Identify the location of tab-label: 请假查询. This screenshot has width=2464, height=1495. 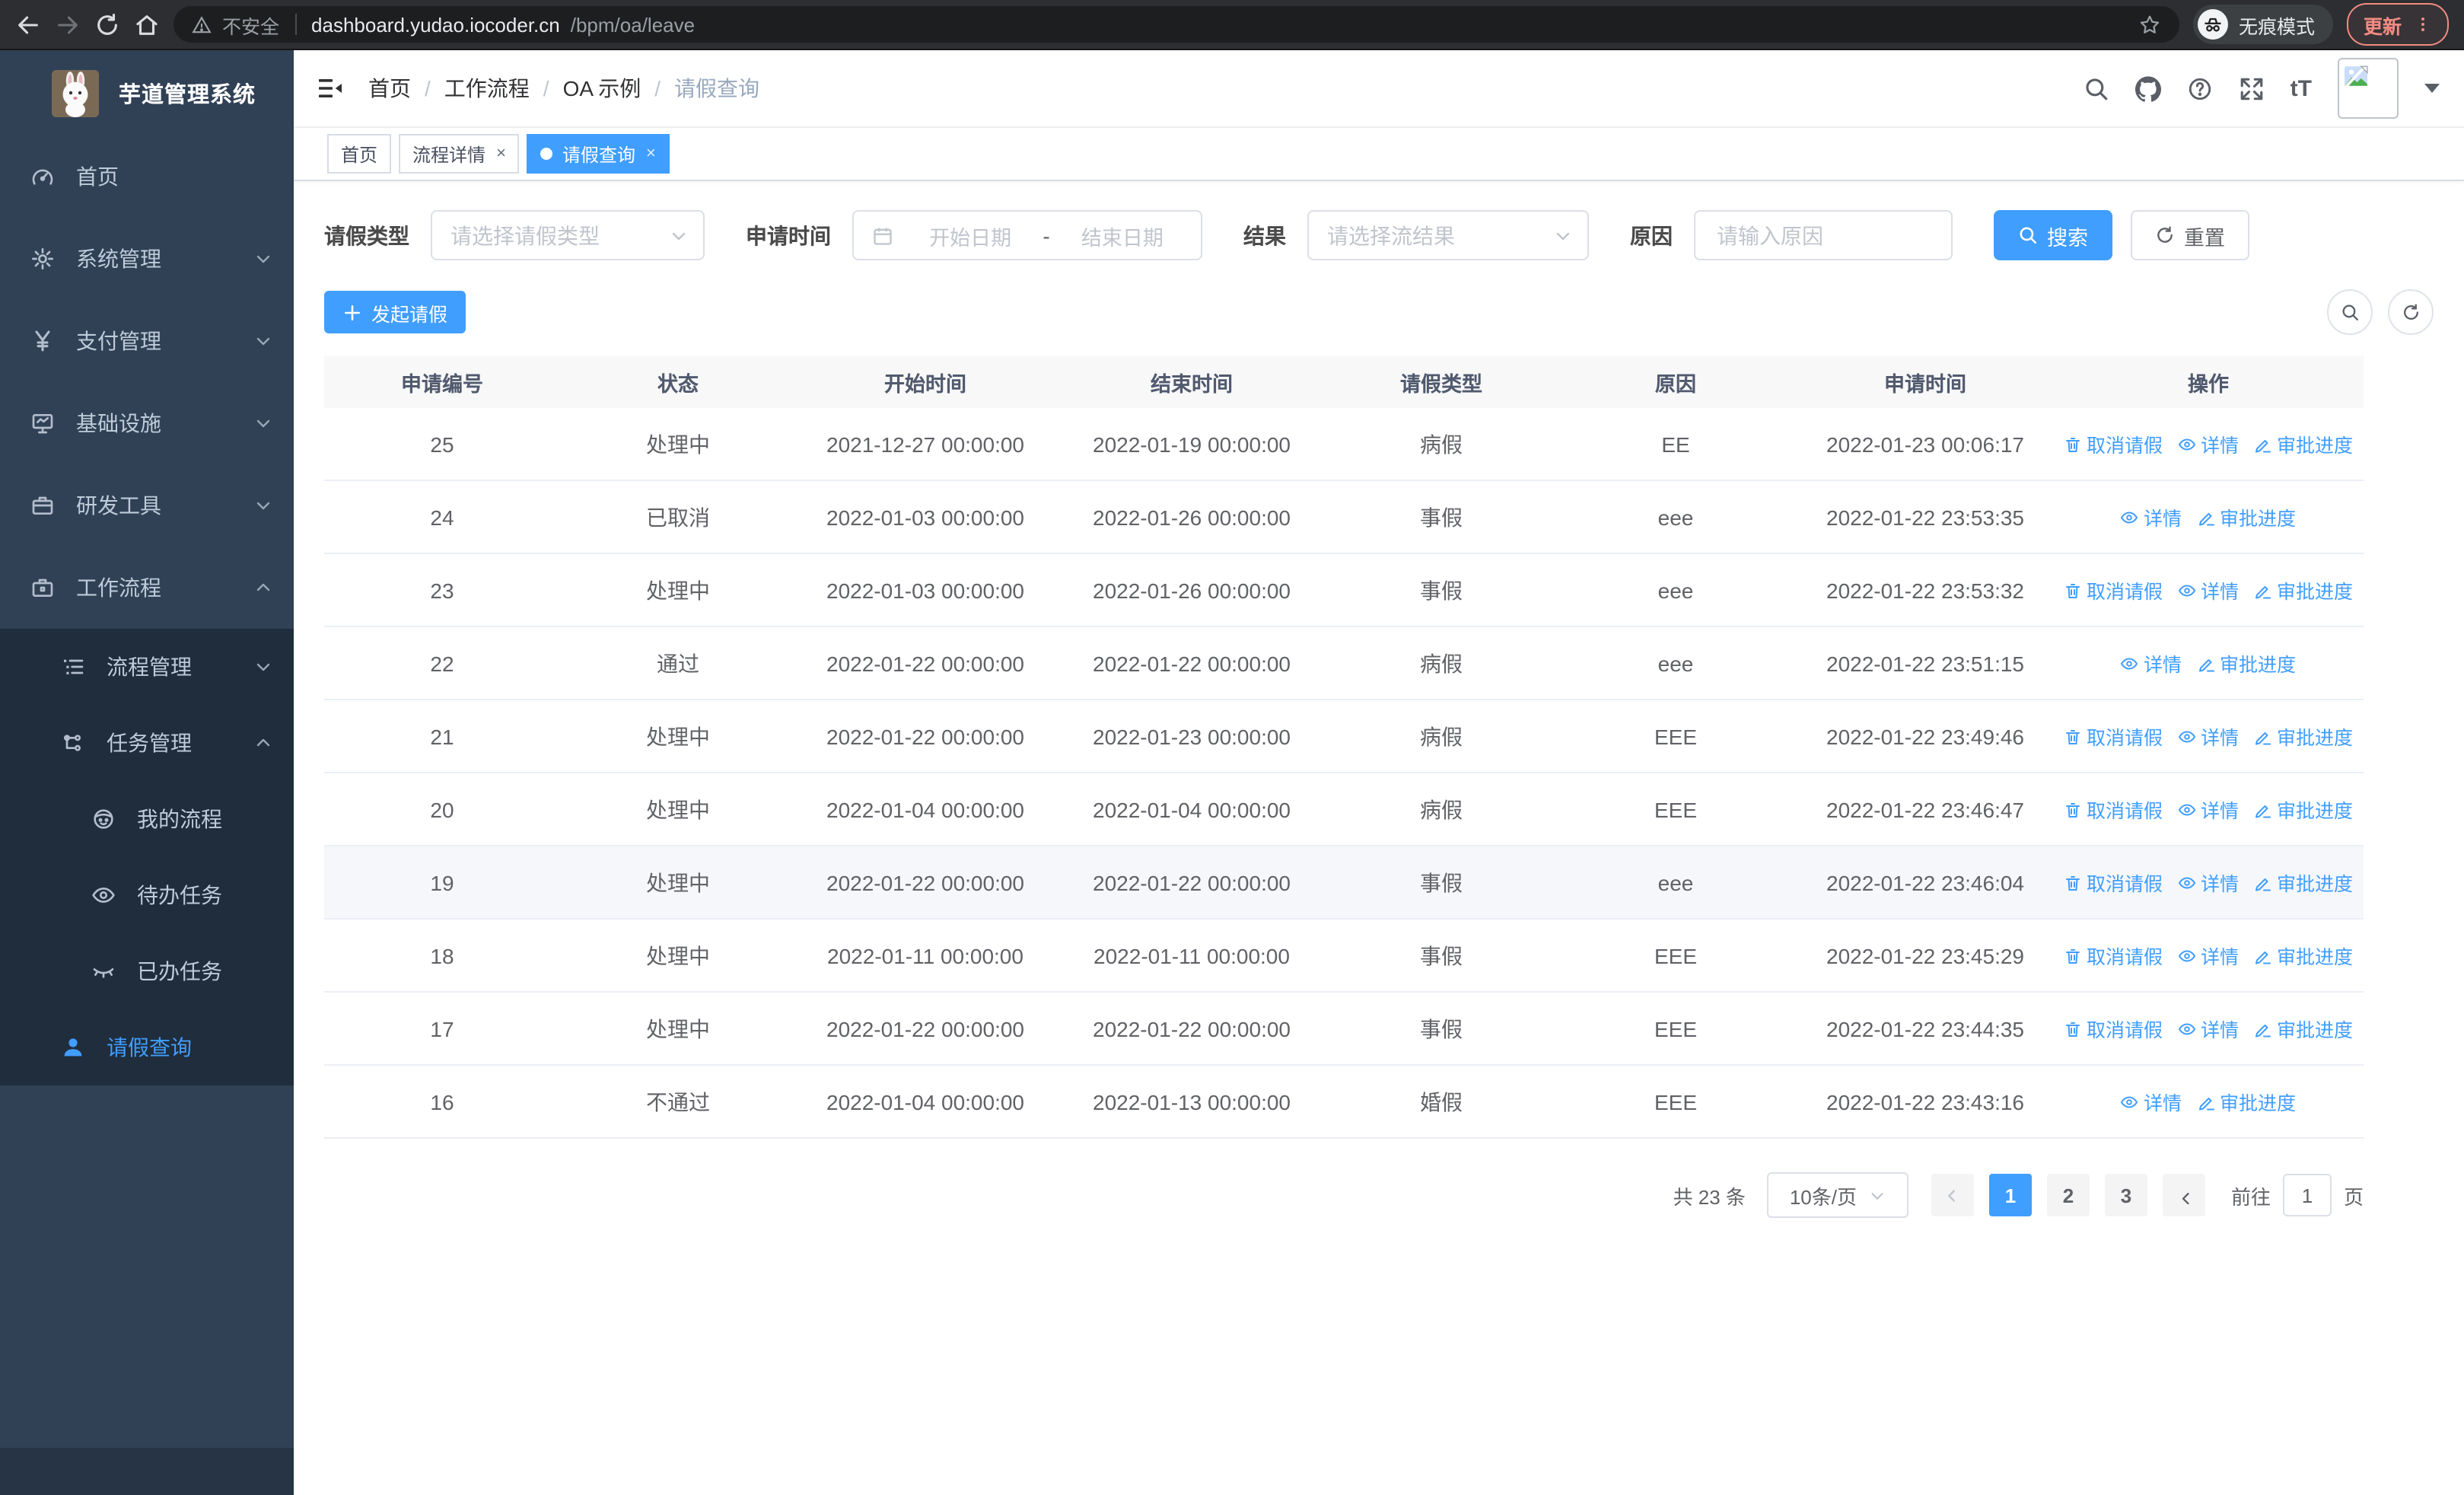
(598, 154).